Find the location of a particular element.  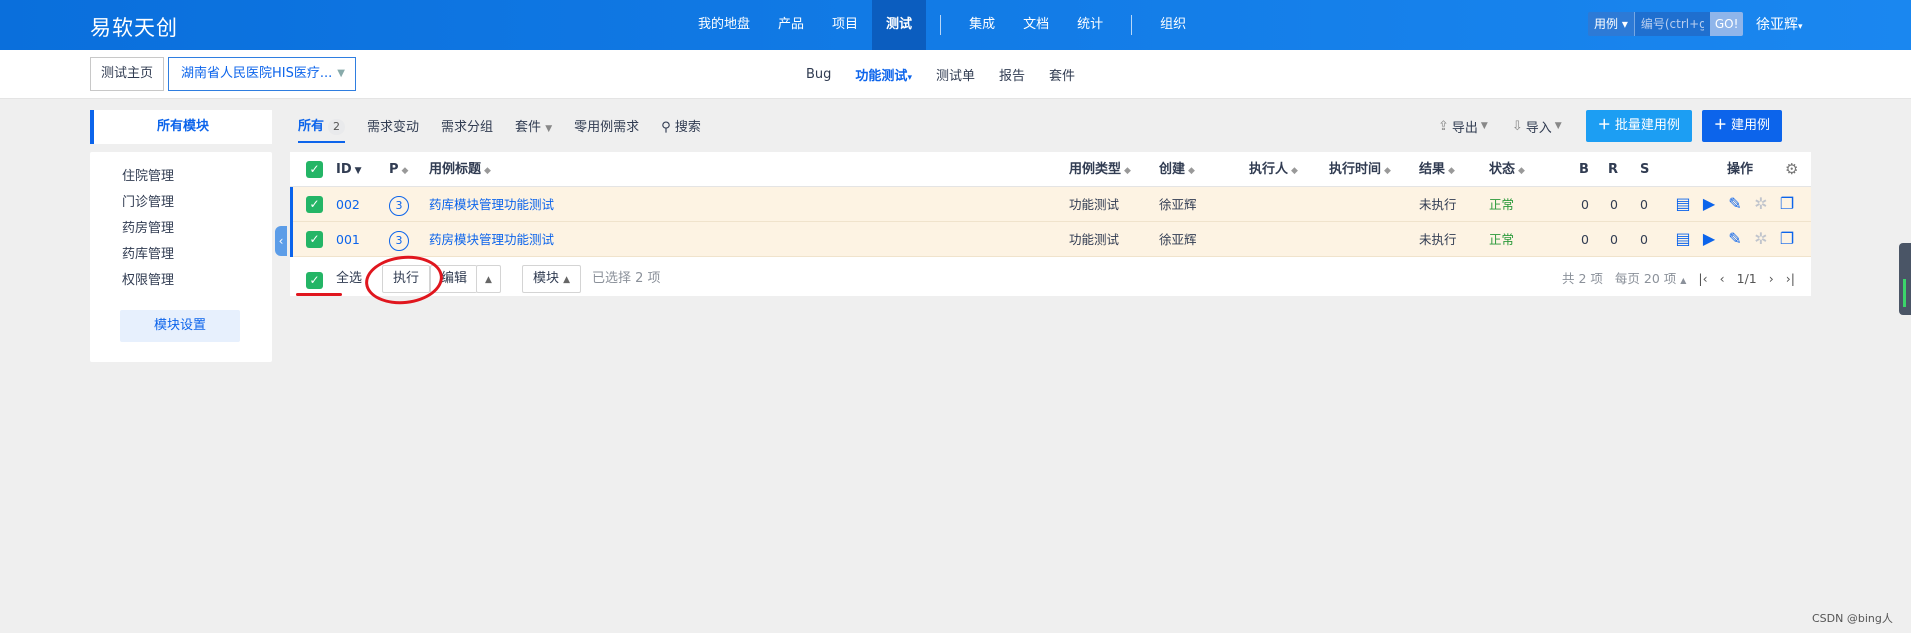

all-modules-header: 所有模块 is located at coordinates (181, 127).